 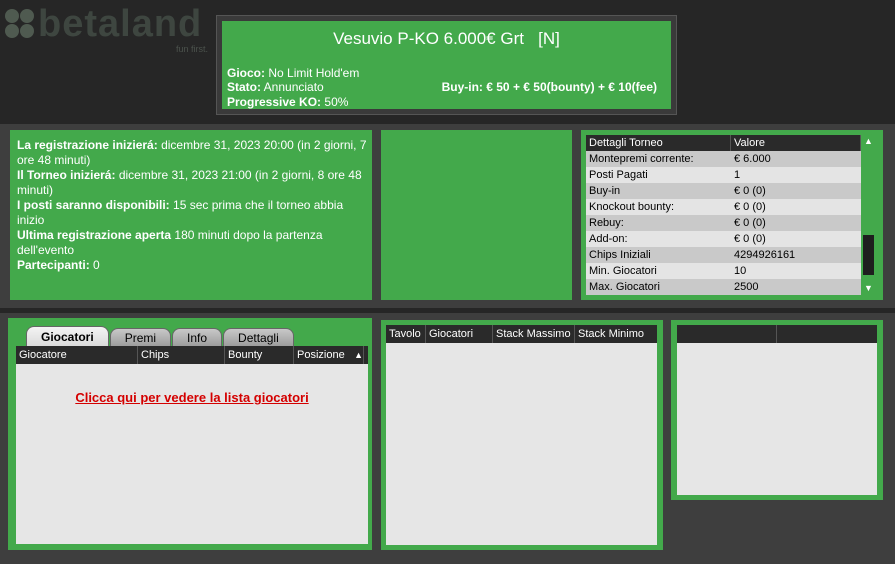 What do you see at coordinates (192, 397) in the screenshot?
I see `show-players-link: Clicca qui per vedere la lista giocatori` at bounding box center [192, 397].